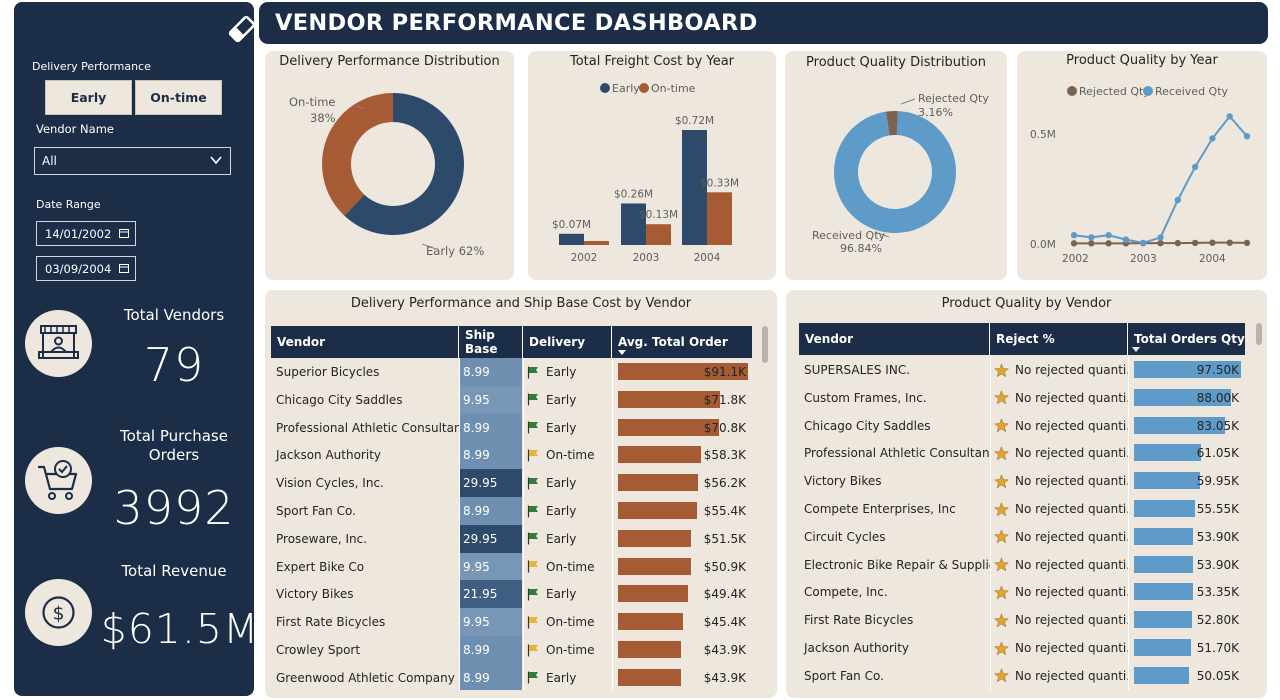 The image size is (1280, 700). I want to click on vendor-dropdown: All, so click(132, 161).